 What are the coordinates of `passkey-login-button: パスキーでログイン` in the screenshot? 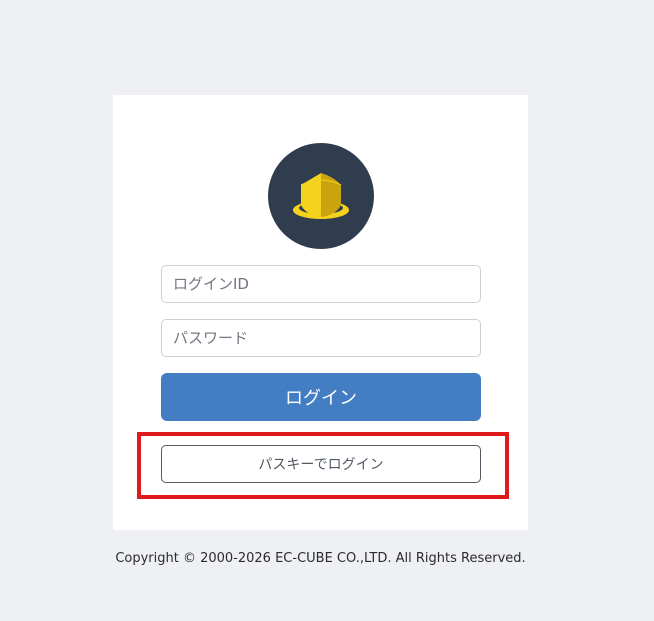 It's located at (321, 464).